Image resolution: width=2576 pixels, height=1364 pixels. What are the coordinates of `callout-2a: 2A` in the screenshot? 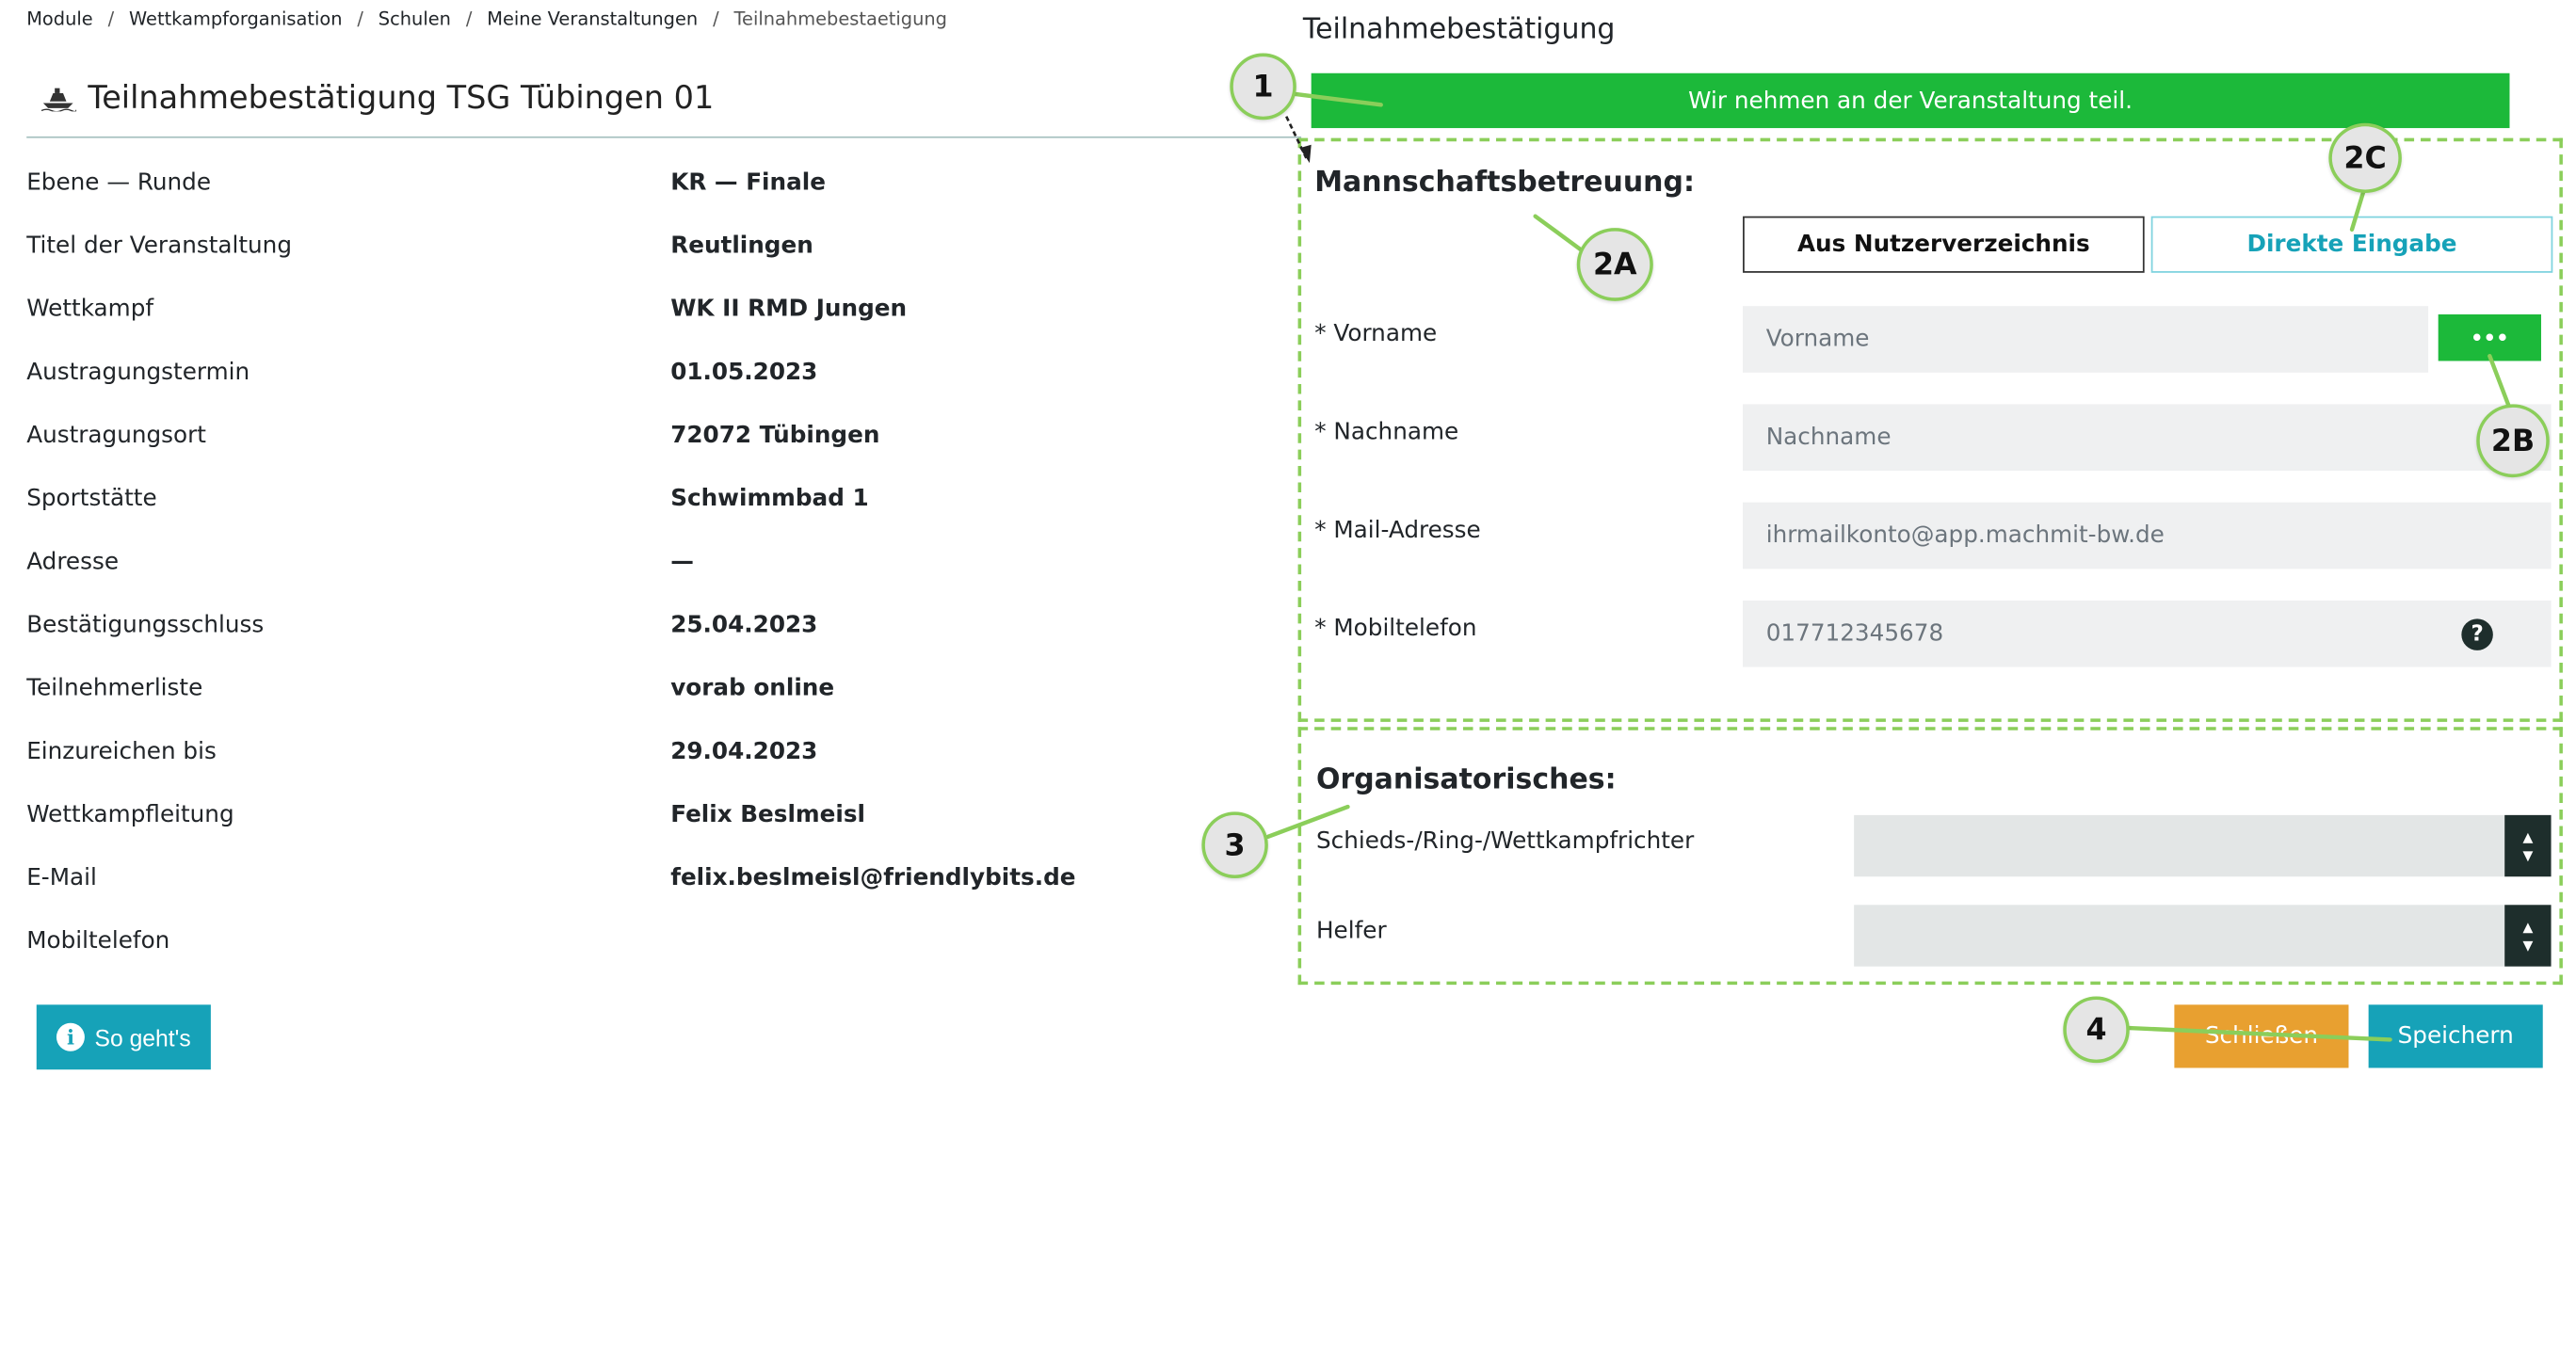 It's located at (1614, 264).